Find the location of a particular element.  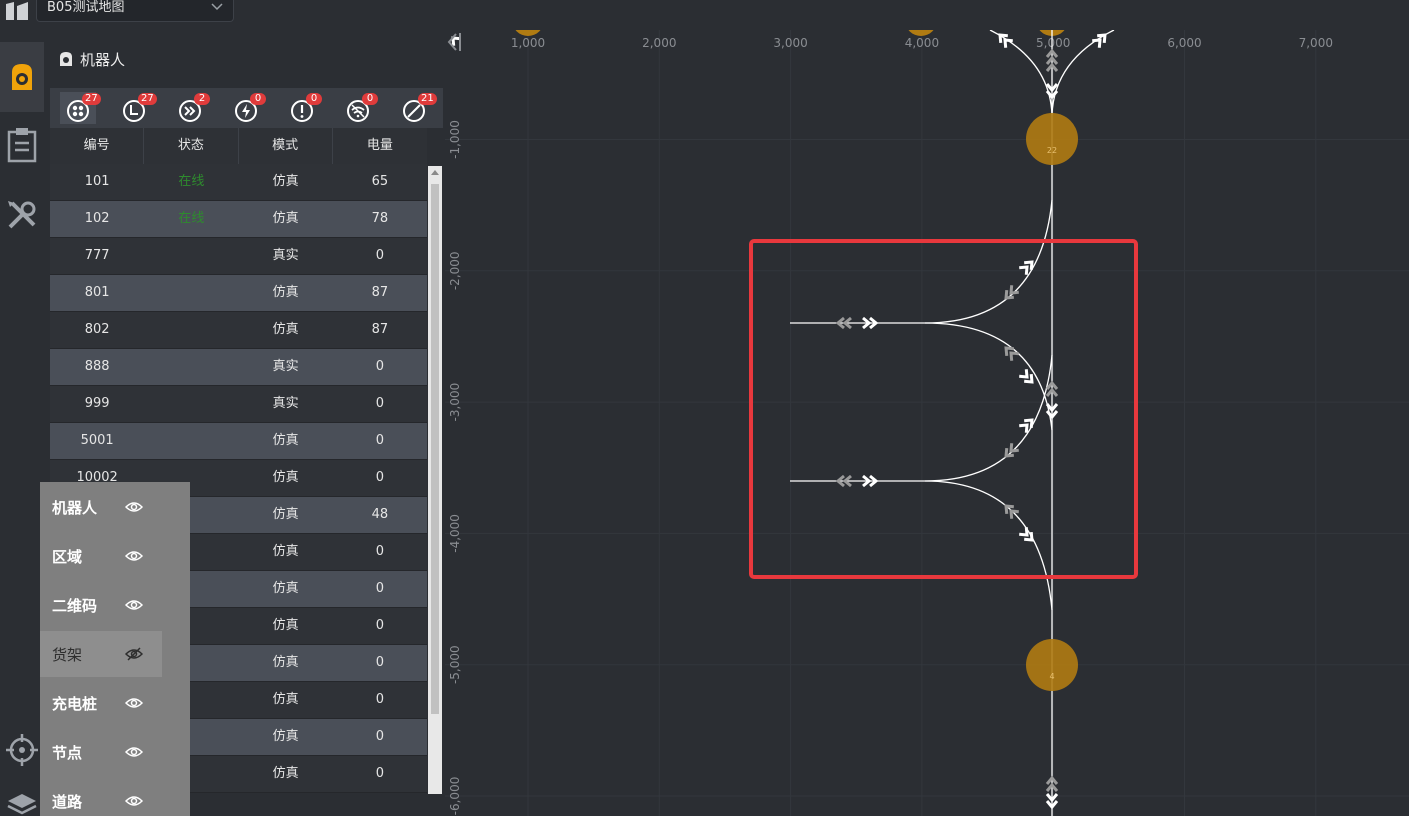

y-axis-tick-label: -2,000 is located at coordinates (455, 270).